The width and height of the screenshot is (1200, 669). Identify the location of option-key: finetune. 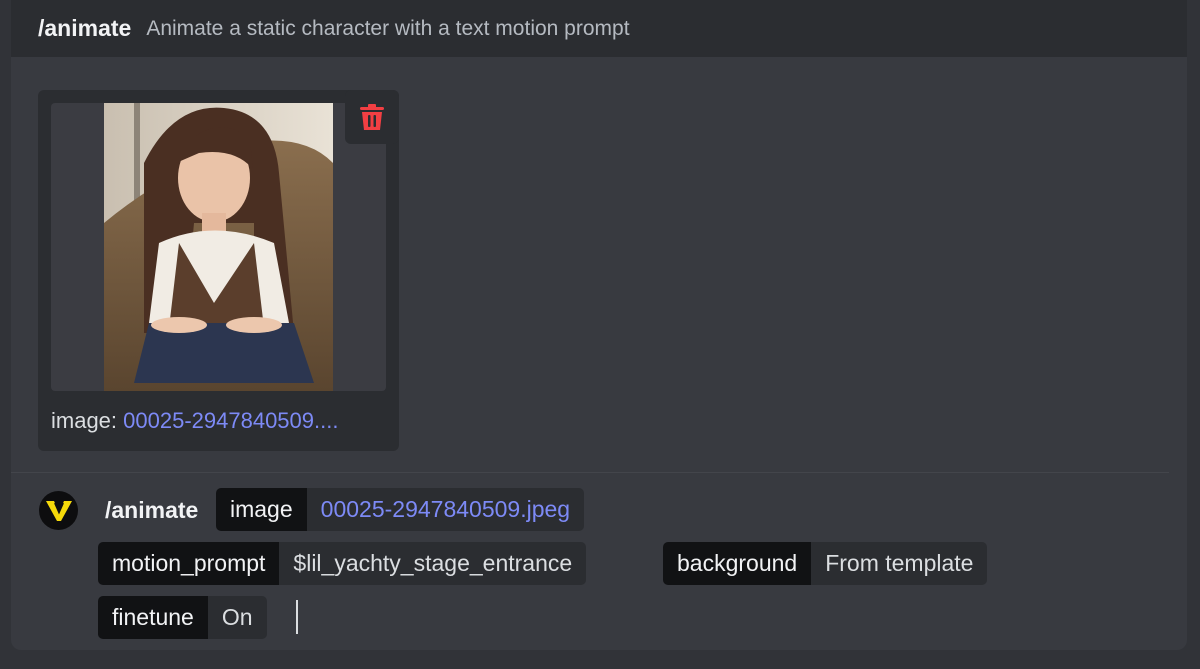
(153, 617).